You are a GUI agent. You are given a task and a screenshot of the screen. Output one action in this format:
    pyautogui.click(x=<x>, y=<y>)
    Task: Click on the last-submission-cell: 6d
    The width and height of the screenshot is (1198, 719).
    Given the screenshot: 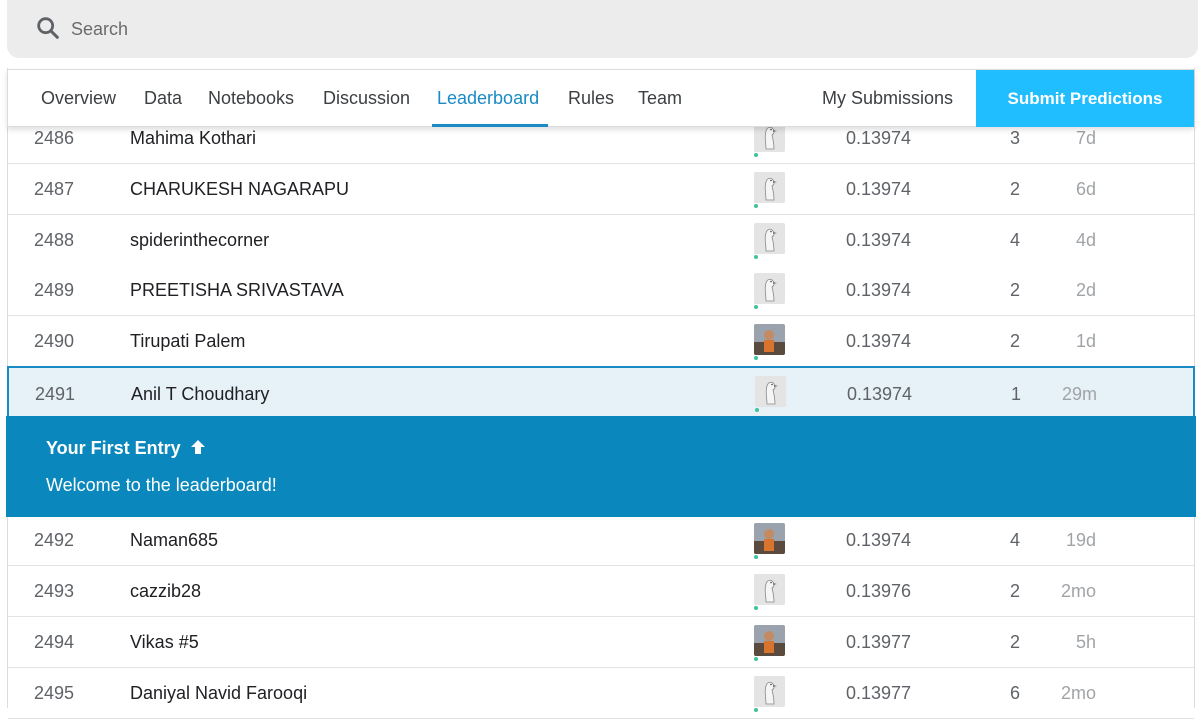 What is the action you would take?
    pyautogui.click(x=1085, y=189)
    